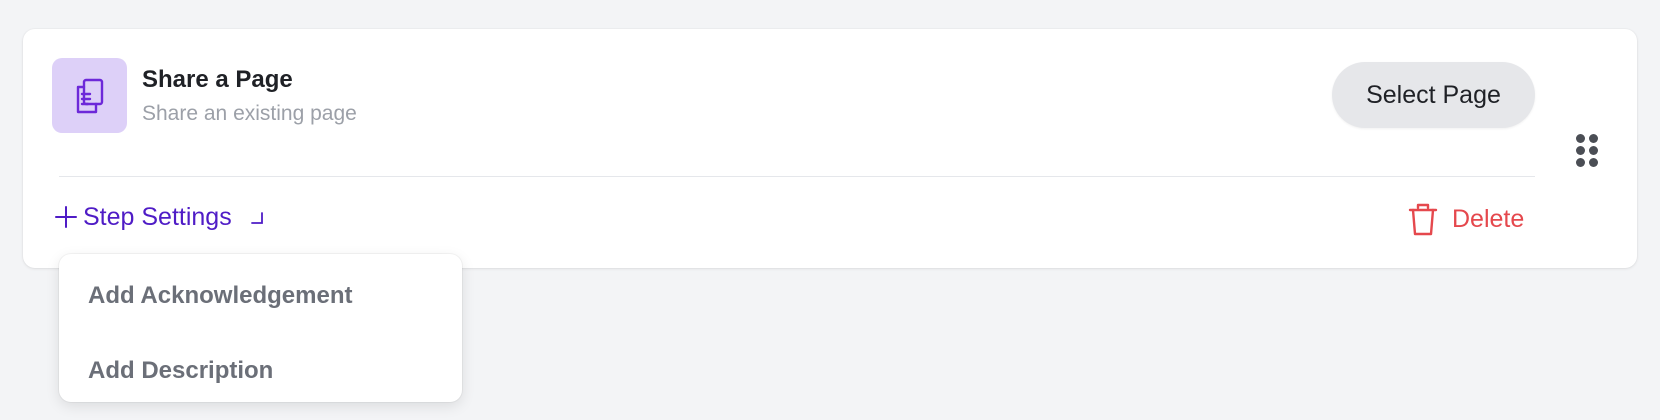 This screenshot has height=420, width=1660. What do you see at coordinates (797, 176) in the screenshot?
I see `divider` at bounding box center [797, 176].